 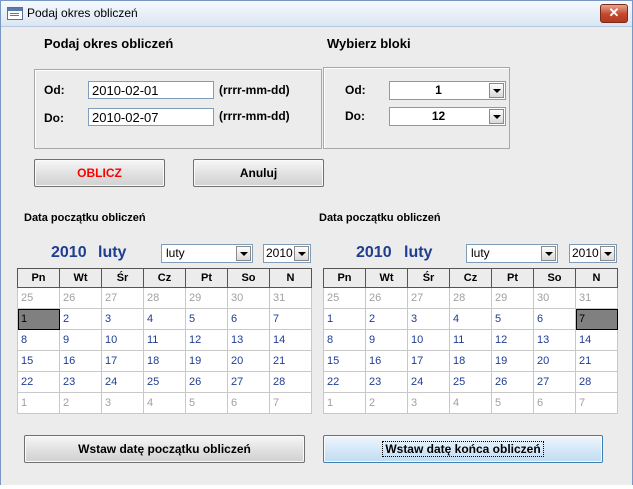 What do you see at coordinates (287, 253) in the screenshot?
I see `start-calendar-year-select: 2010` at bounding box center [287, 253].